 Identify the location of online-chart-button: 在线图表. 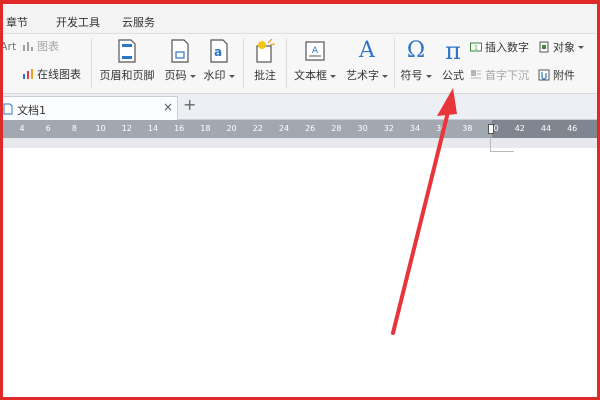
(51, 74).